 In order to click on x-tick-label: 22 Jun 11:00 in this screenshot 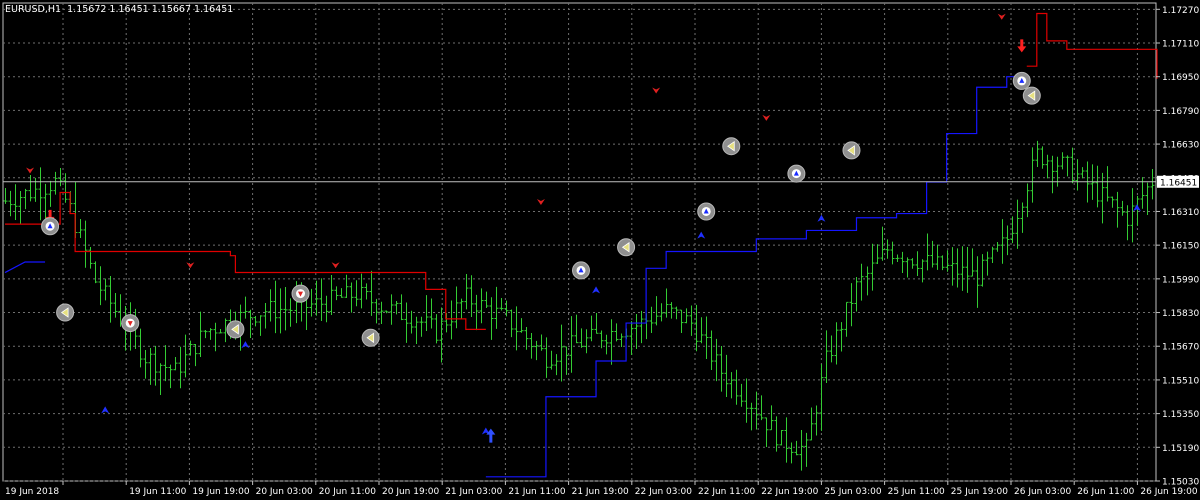, I will do `click(726, 492)`.